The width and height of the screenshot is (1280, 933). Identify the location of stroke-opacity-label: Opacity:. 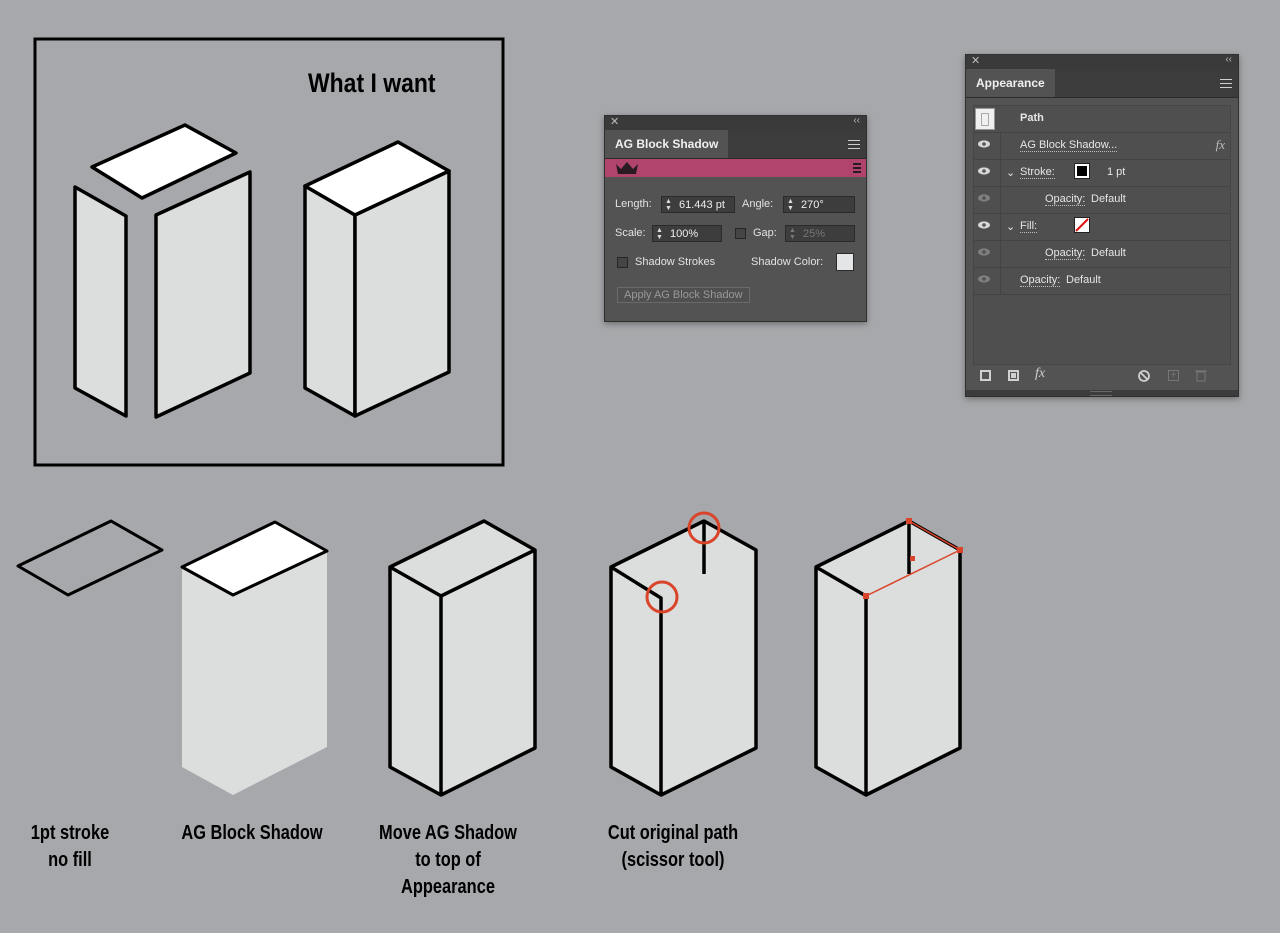
(1065, 199).